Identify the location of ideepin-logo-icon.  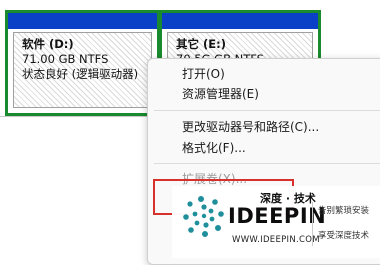
(203, 216).